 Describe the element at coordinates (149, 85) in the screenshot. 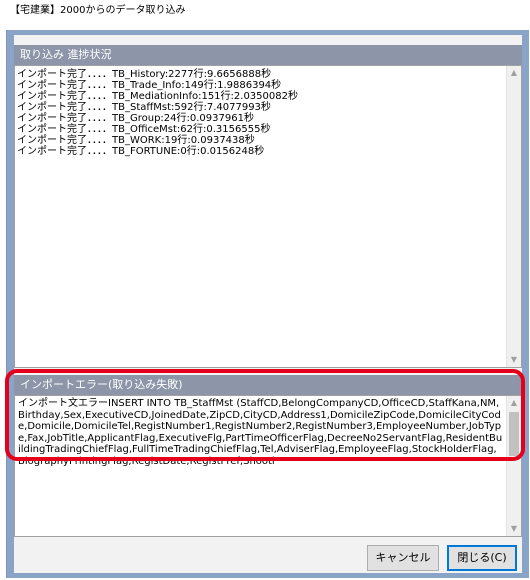

I see `progress-log-line: インポート完了．．．．TB_Trade_Info:149行:1.9886394秒` at that location.